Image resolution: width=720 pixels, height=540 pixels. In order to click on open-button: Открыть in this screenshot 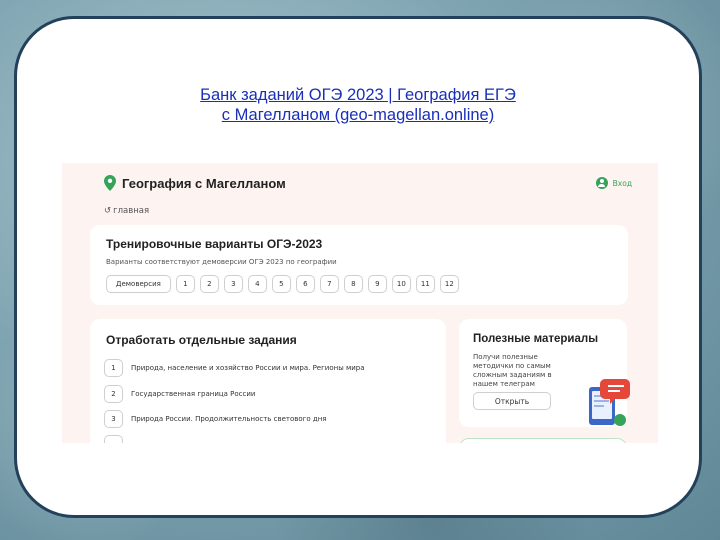, I will do `click(512, 401)`.